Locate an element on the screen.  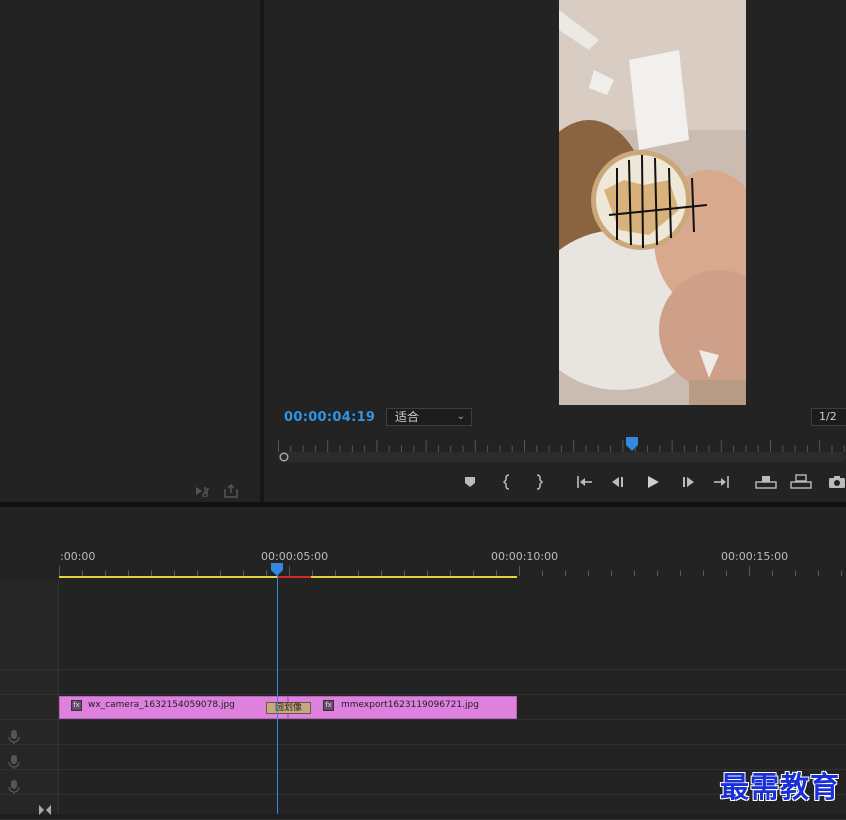
lift-icon is located at coordinates (766, 482).